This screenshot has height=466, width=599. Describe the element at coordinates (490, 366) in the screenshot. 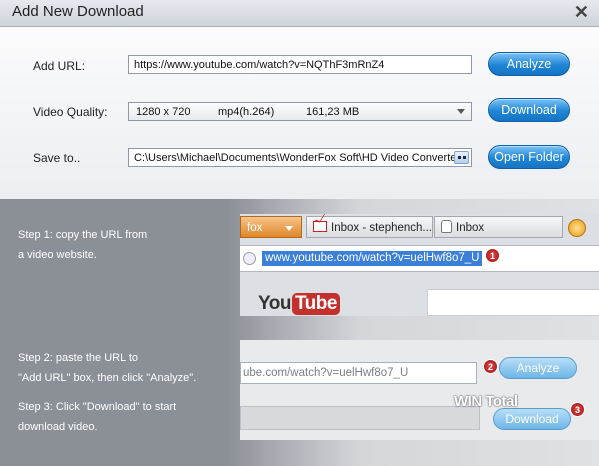

I see `step-badge-2: 2` at that location.